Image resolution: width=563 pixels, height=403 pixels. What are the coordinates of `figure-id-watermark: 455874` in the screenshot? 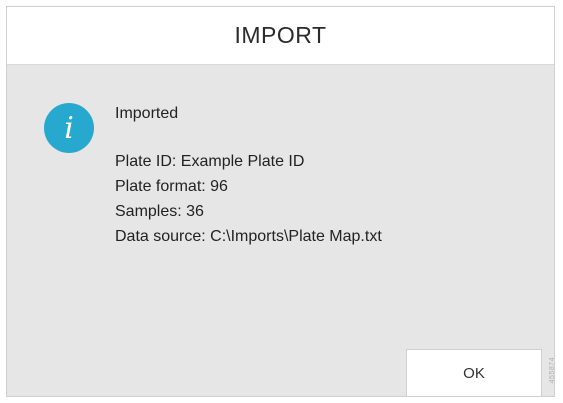 It's located at (552, 370).